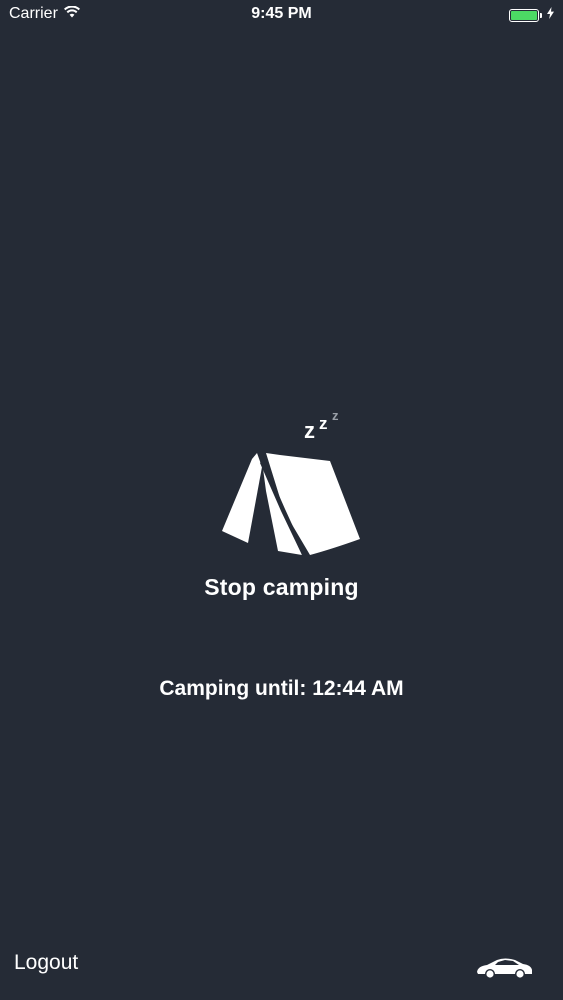 Image resolution: width=563 pixels, height=1000 pixels. Describe the element at coordinates (550, 15) in the screenshot. I see `charging-bolt-icon` at that location.